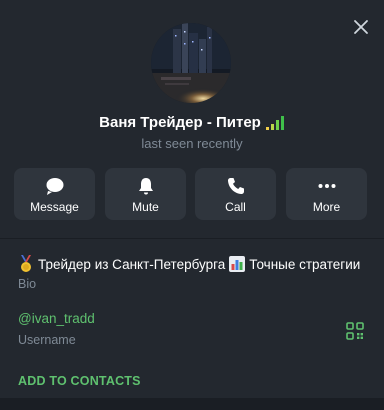 Image resolution: width=384 pixels, height=410 pixels. I want to click on call-button: Call, so click(235, 194).